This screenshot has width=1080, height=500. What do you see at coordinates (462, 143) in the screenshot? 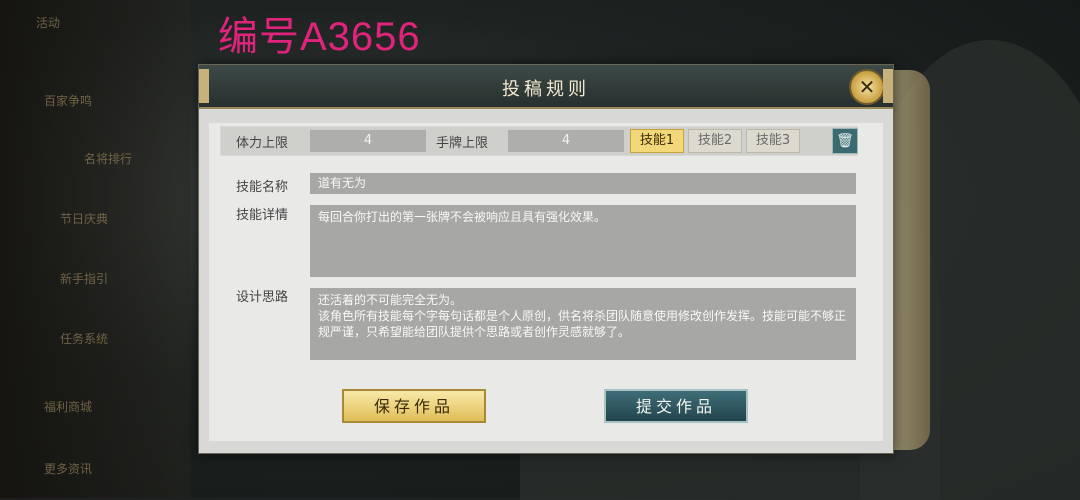
I see `hand-limit-label: 手牌上限` at bounding box center [462, 143].